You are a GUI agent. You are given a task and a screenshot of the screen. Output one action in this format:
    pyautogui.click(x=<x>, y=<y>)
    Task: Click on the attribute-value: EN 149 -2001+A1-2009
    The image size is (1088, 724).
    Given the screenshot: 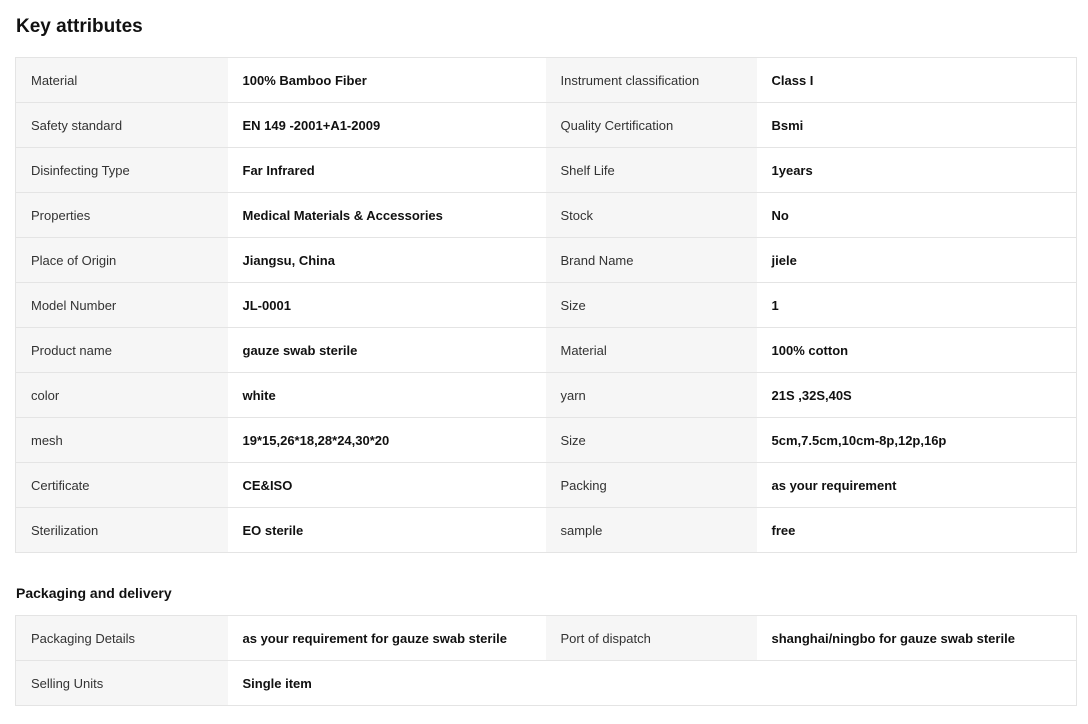 What is the action you would take?
    pyautogui.click(x=386, y=125)
    